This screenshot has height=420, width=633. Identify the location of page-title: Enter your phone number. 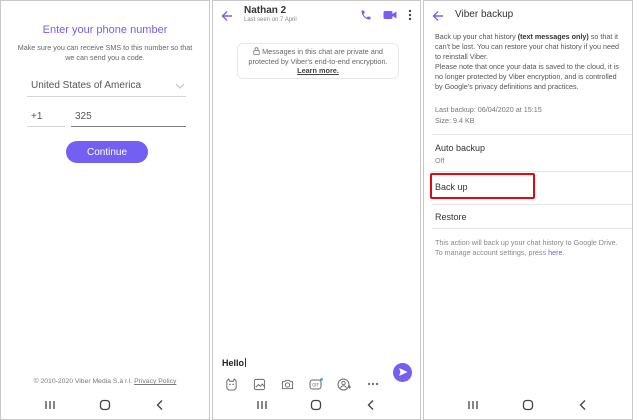
(105, 30).